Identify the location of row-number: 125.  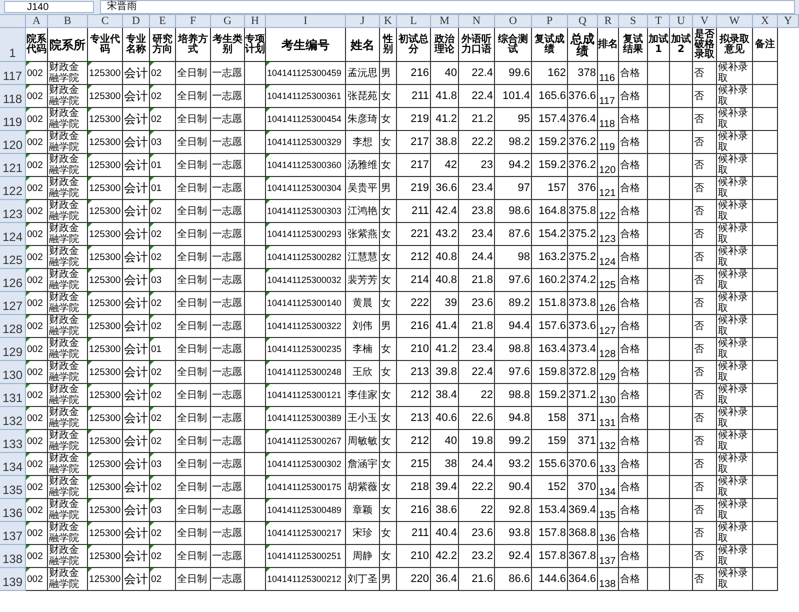
(13, 257).